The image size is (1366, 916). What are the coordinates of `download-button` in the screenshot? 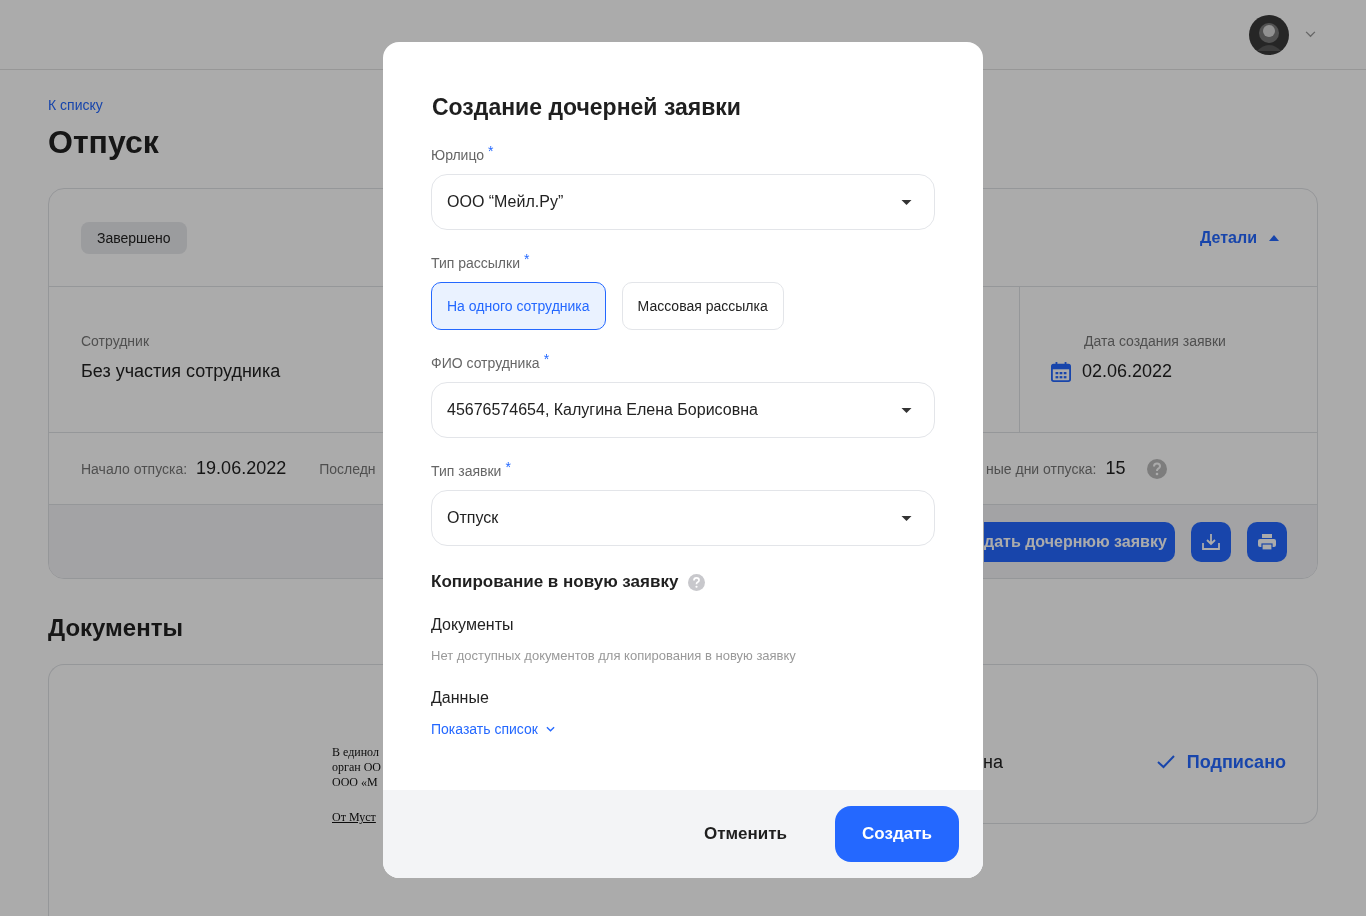 It's located at (1211, 541).